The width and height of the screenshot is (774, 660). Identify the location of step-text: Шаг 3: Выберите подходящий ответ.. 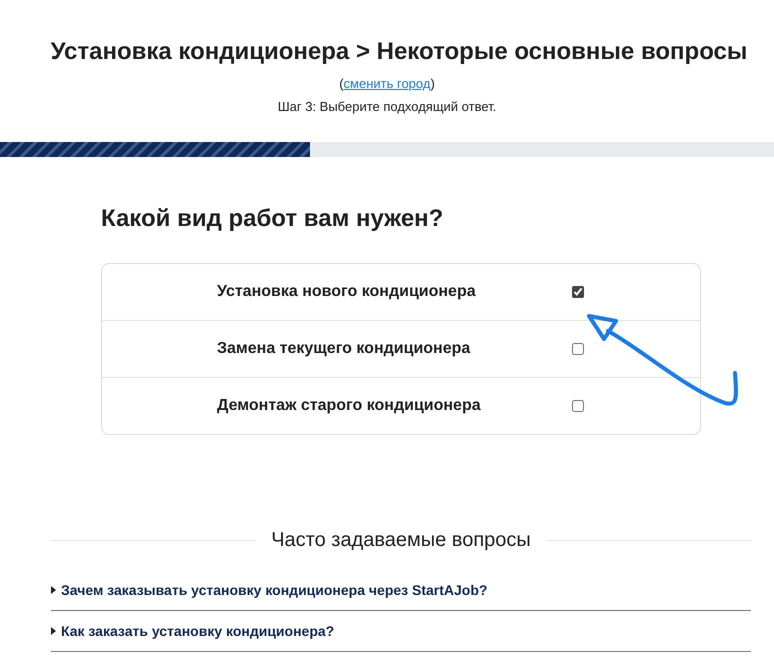
(387, 106).